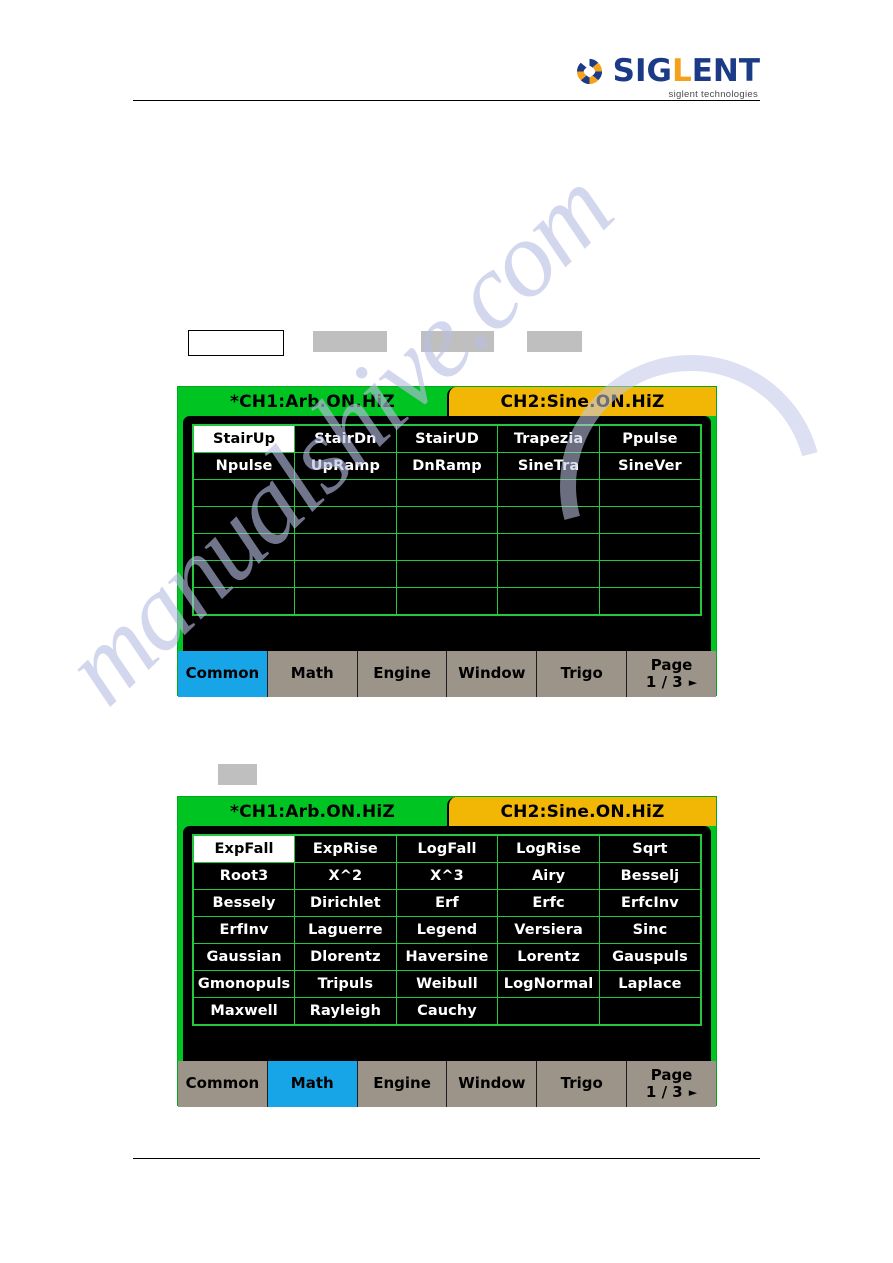  Describe the element at coordinates (650, 438) in the screenshot. I see `grid-cell: Ppulse` at that location.